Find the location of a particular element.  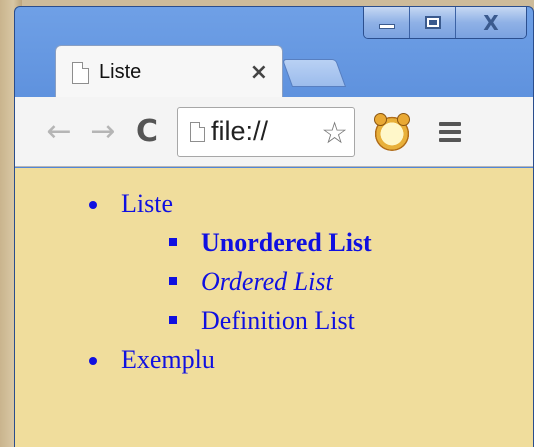

list-item-label: Ordered List is located at coordinates (267, 281).